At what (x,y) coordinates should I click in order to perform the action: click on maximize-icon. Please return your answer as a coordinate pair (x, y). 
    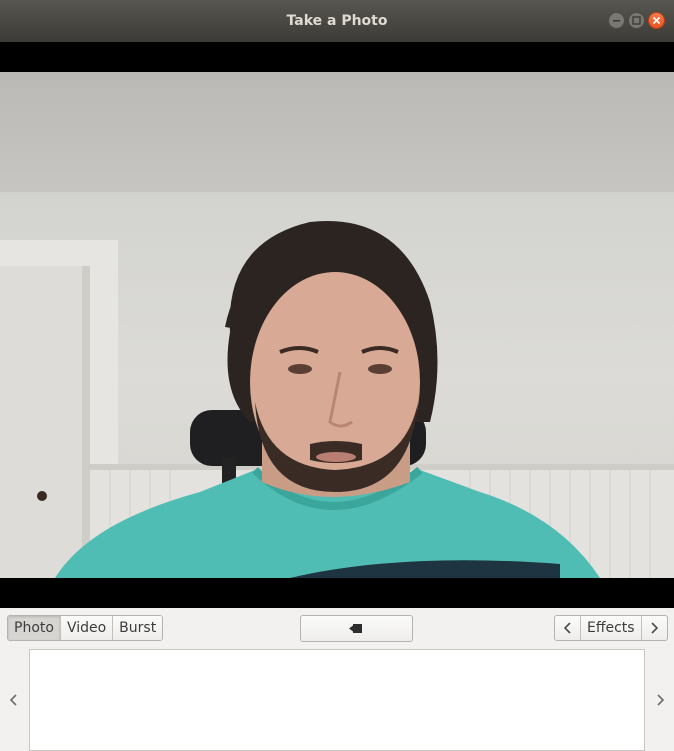
    Looking at the image, I should click on (636, 20).